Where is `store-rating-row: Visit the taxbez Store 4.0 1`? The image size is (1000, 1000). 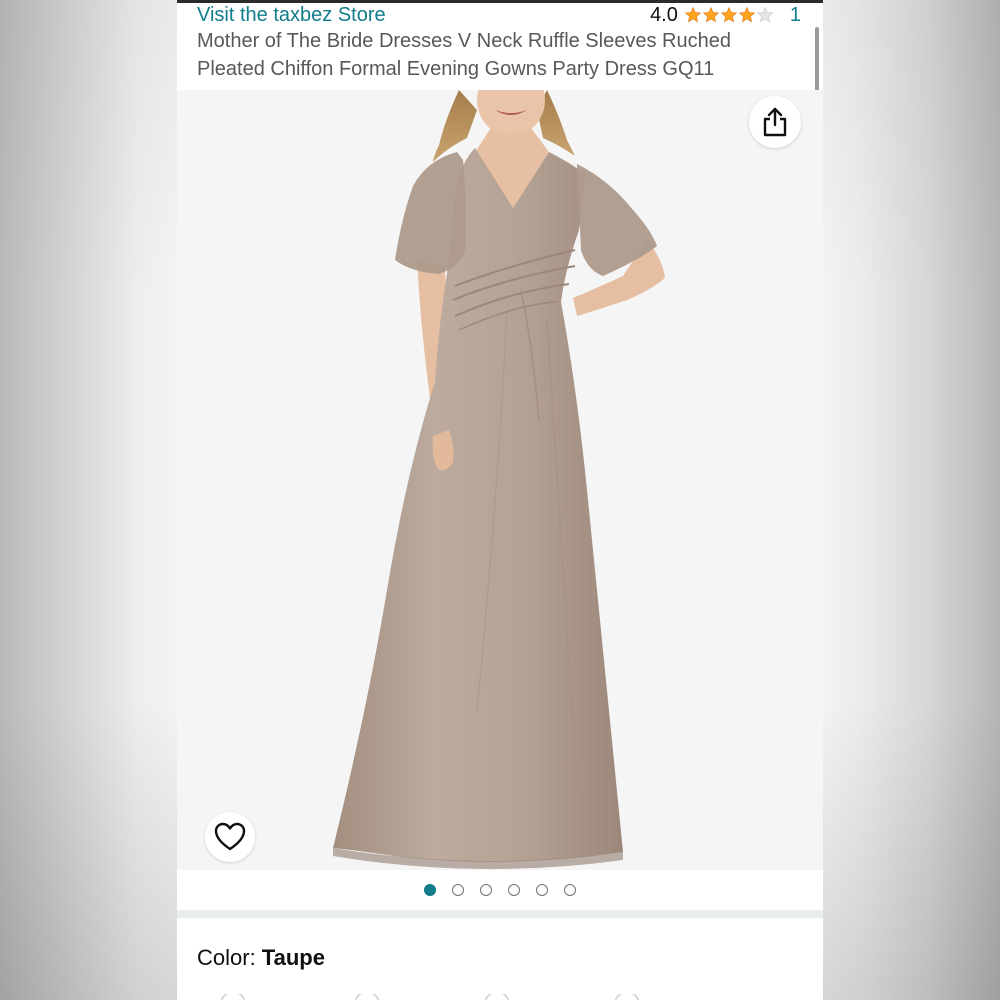
store-rating-row: Visit the taxbez Store 4.0 1 is located at coordinates (499, 15).